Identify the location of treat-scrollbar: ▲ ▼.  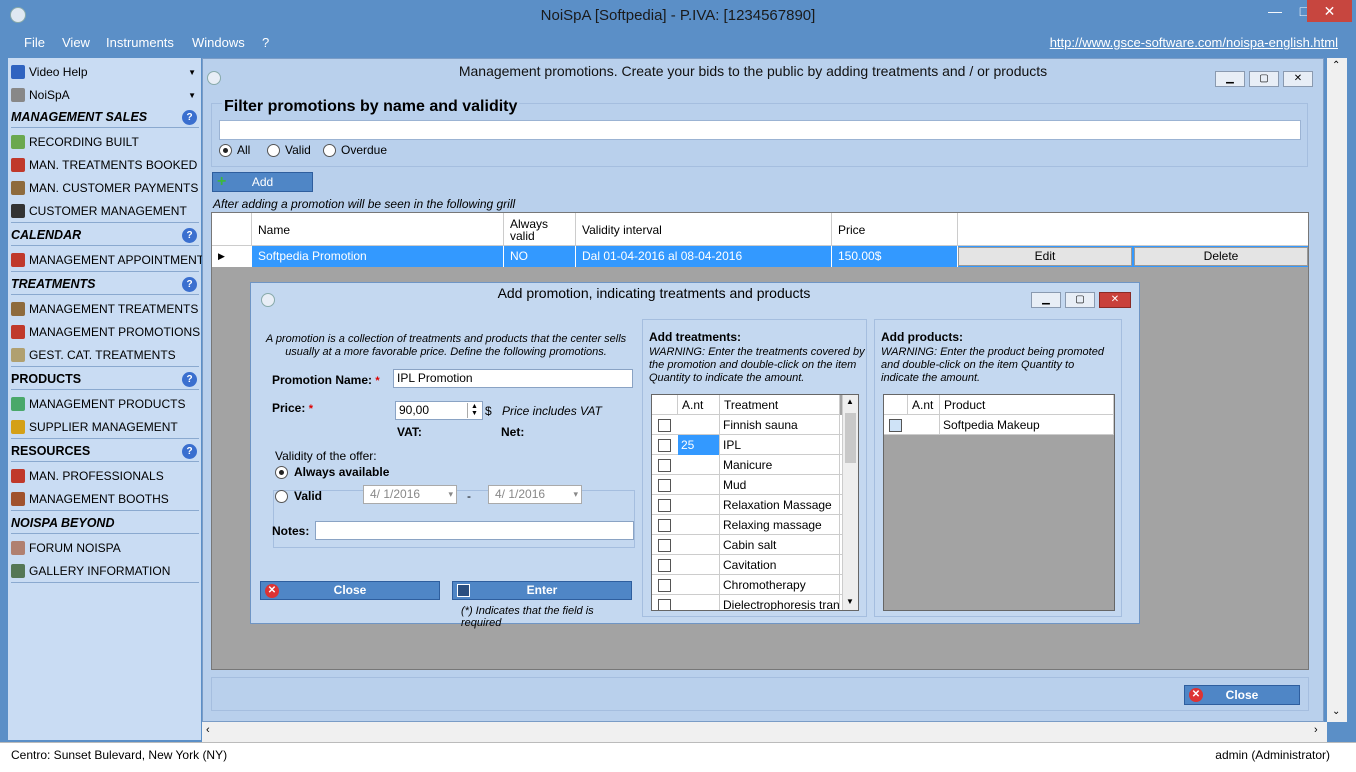
(850, 502).